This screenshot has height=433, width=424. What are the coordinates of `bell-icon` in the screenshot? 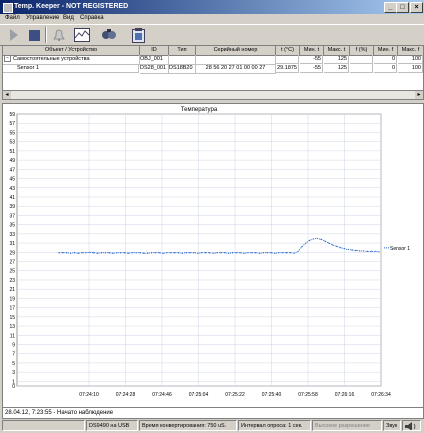 It's located at (59, 35).